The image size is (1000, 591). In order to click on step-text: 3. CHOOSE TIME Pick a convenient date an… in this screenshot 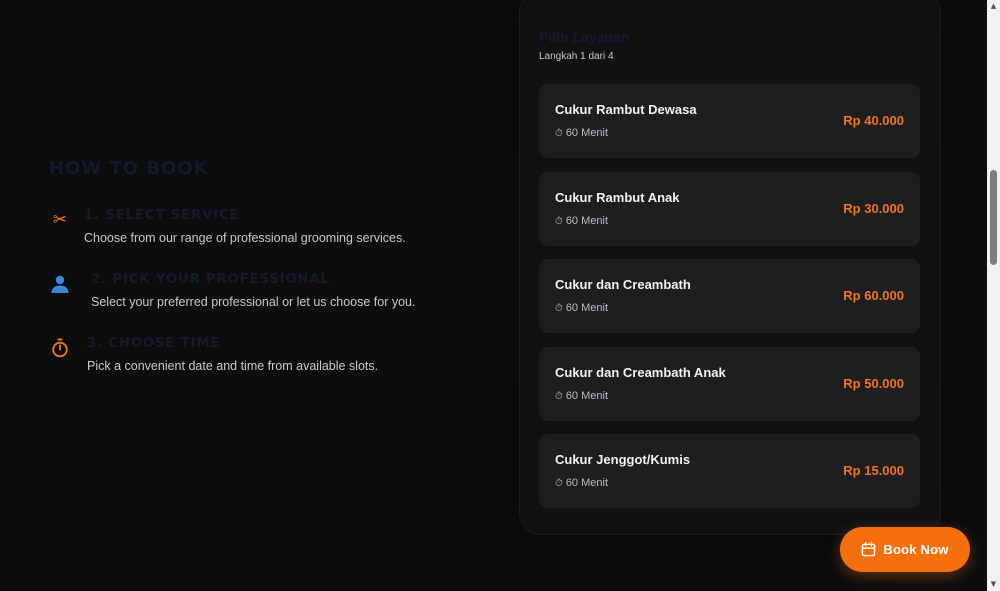, I will do `click(232, 355)`.